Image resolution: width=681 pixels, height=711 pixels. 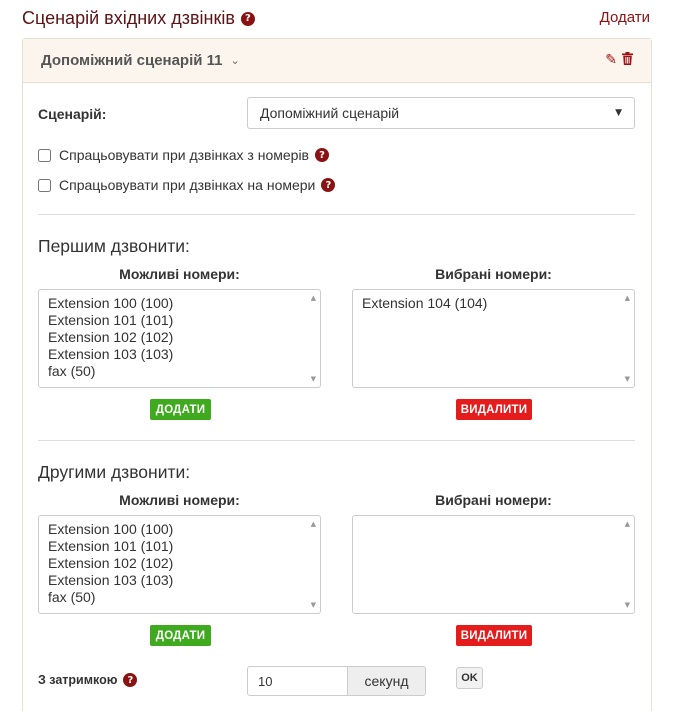 I want to click on list-item: Extension 104 (104), so click(x=489, y=303).